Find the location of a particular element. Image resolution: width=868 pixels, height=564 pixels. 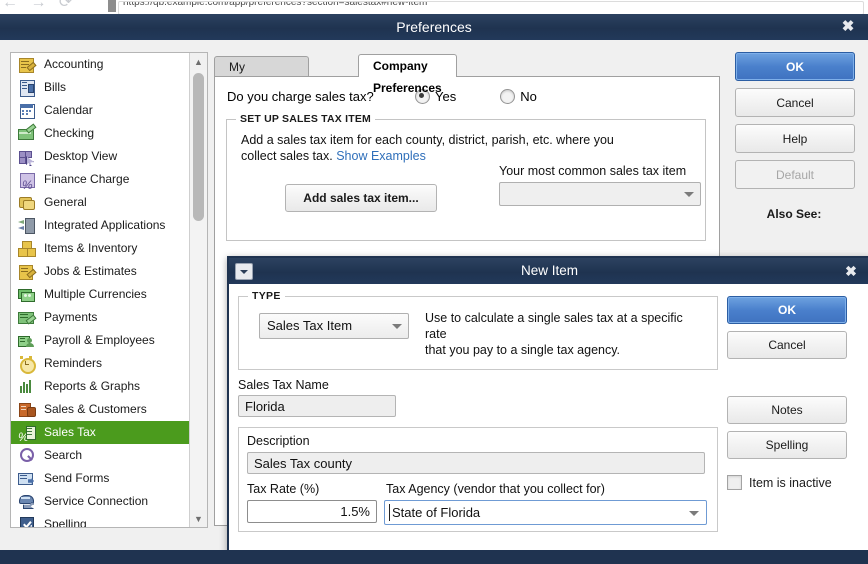

sidebar-item-desktop-view: Desktop View is located at coordinates (100, 156).